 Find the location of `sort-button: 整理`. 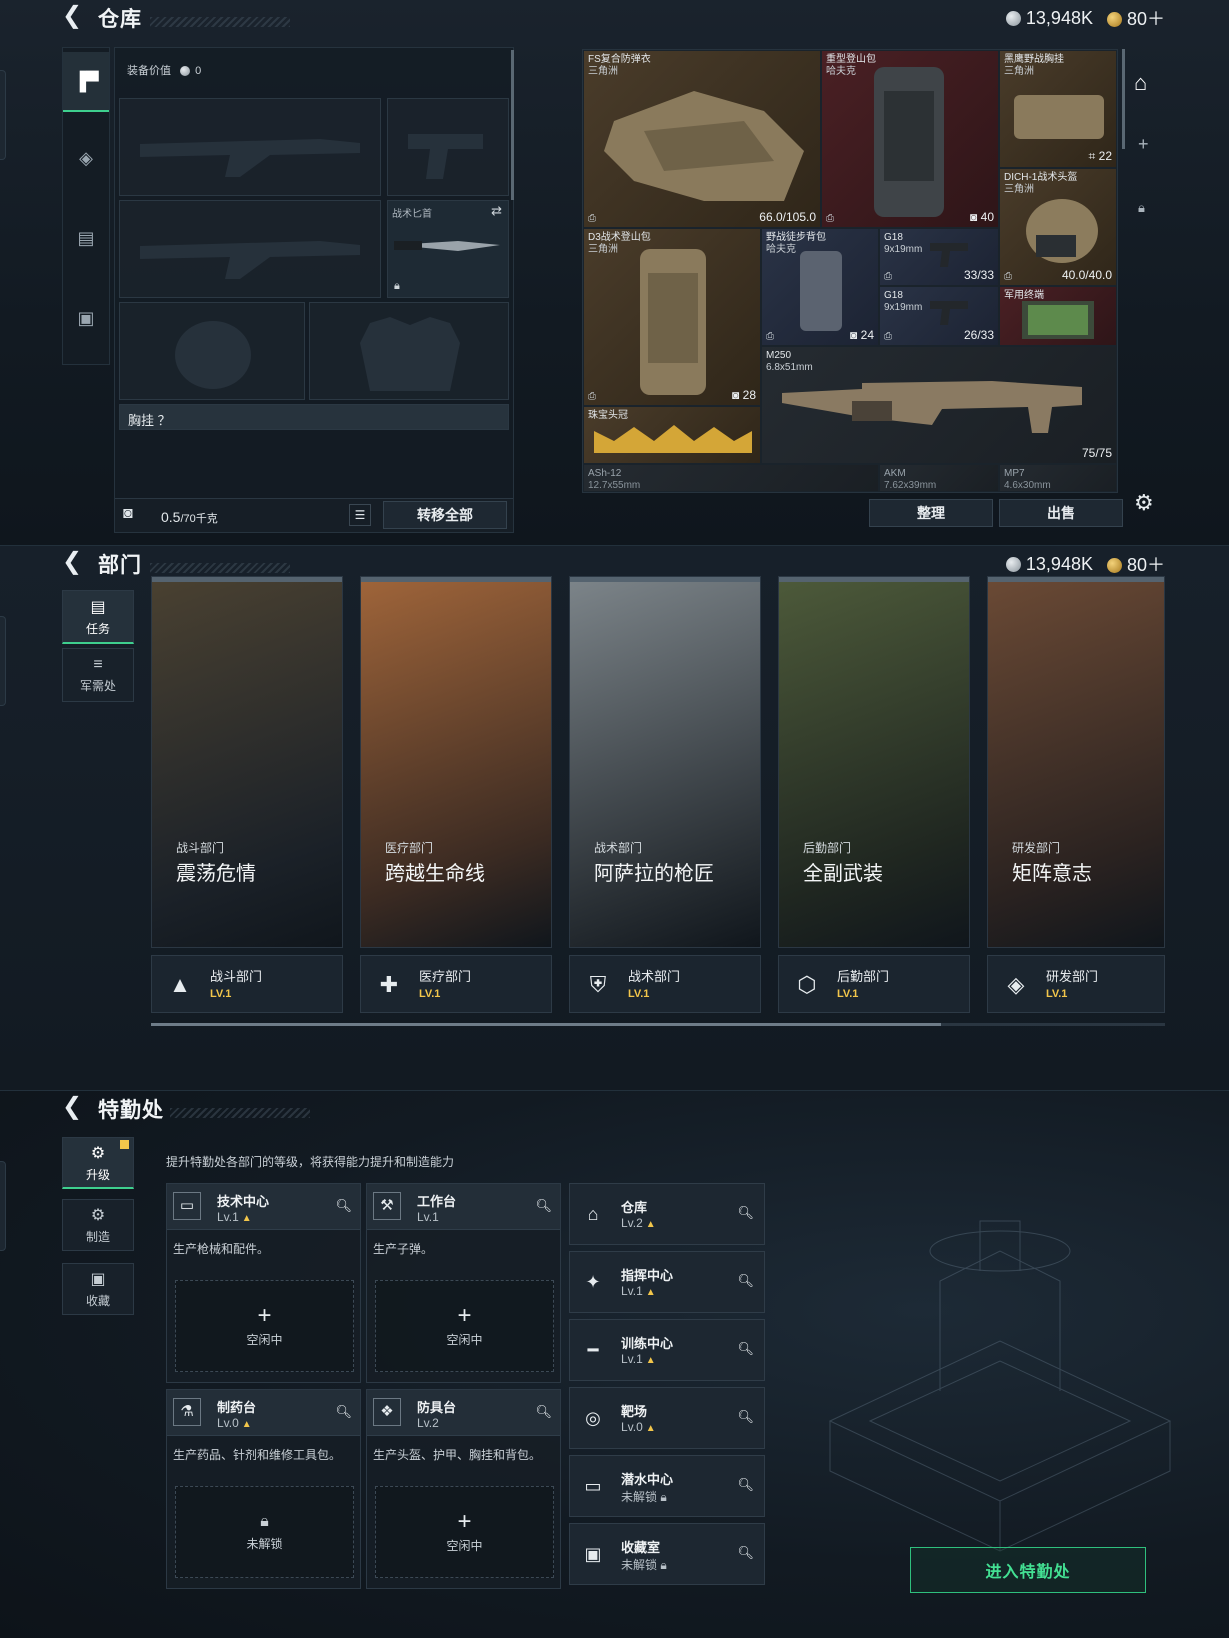

sort-button: 整理 is located at coordinates (931, 513).